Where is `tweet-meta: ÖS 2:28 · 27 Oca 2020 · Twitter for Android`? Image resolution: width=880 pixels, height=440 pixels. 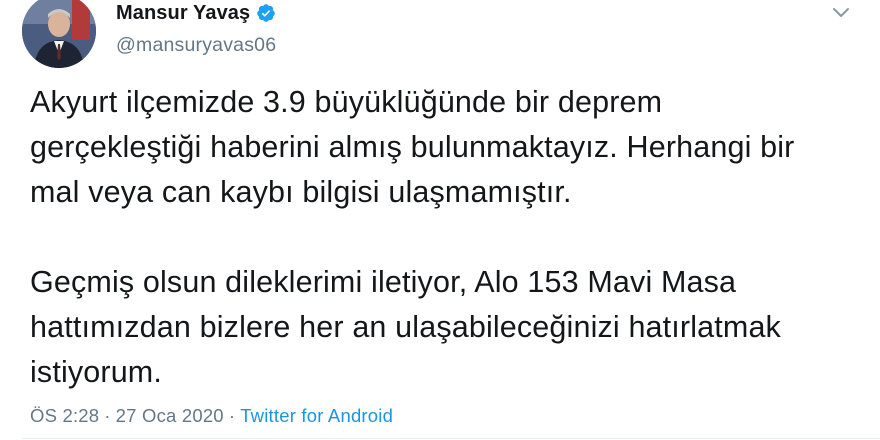 tweet-meta: ÖS 2:28 · 27 Oca 2020 · Twitter for Android is located at coordinates (211, 416).